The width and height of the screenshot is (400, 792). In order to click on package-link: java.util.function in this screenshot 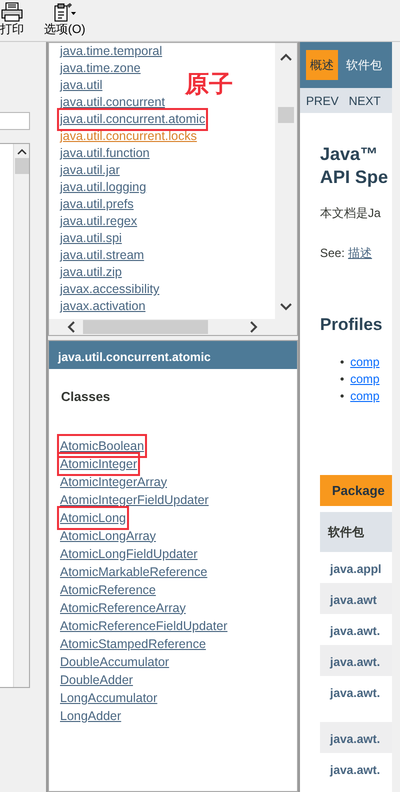, I will do `click(105, 153)`.